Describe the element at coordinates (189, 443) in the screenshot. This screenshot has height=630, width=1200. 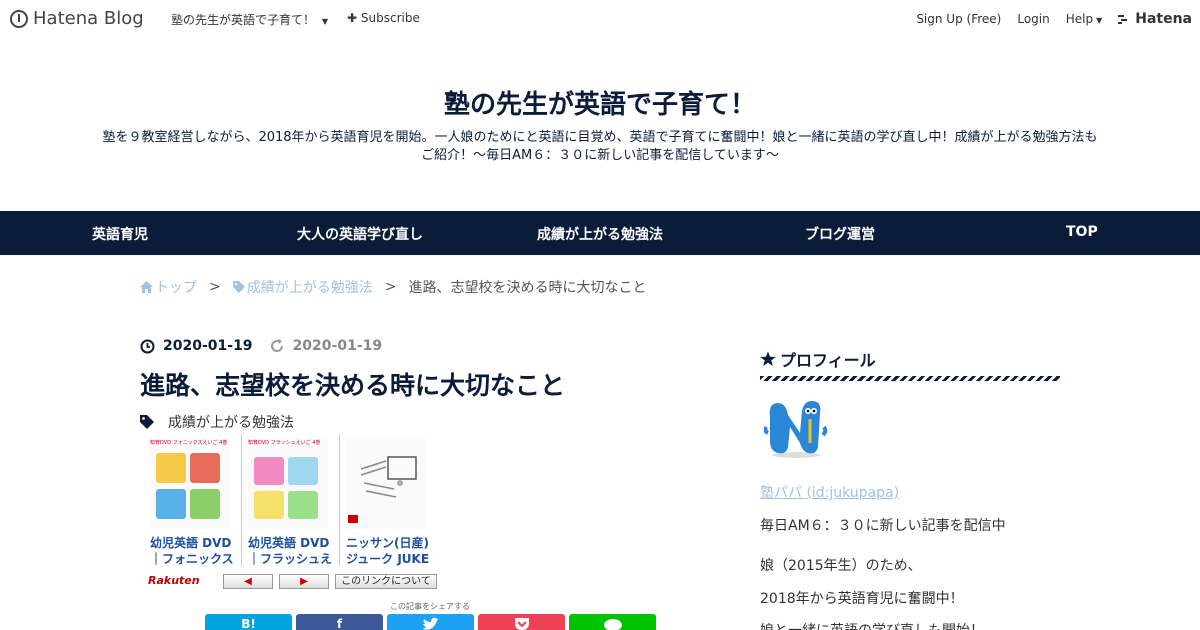
I see `product-badge: 知育DVD フォニックスえいご 4巻` at that location.